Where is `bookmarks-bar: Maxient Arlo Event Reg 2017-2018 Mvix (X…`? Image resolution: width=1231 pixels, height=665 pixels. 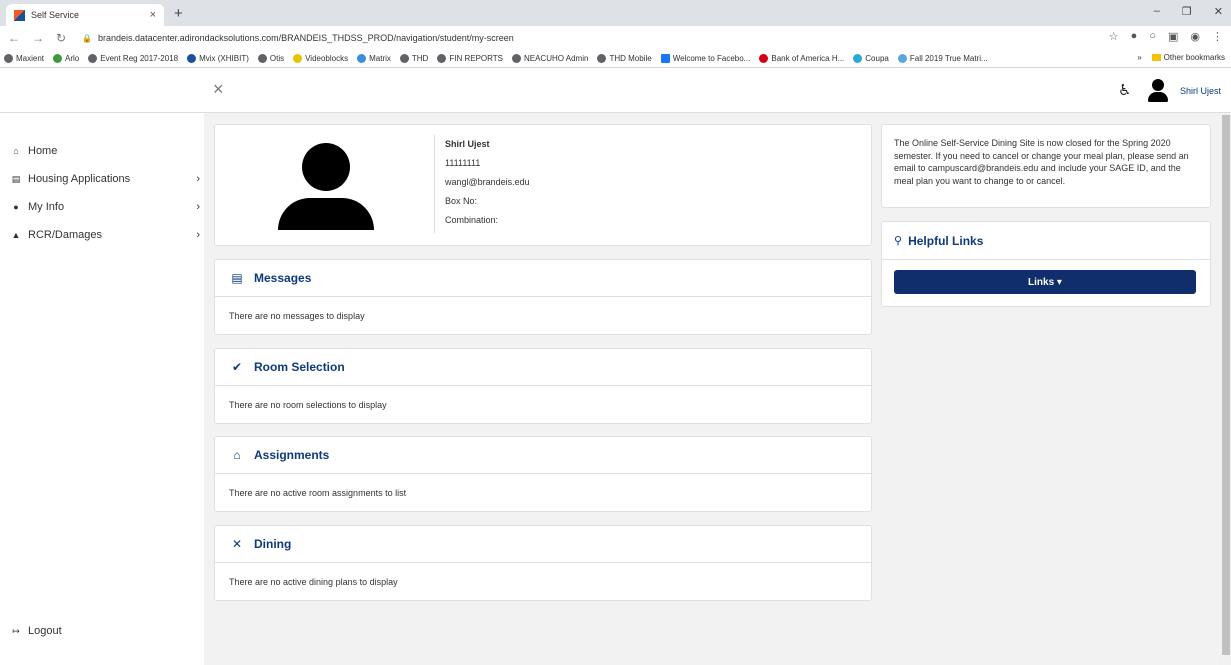
bookmarks-bar: Maxient Arlo Event Reg 2017-2018 Mvix (X… is located at coordinates (615, 59).